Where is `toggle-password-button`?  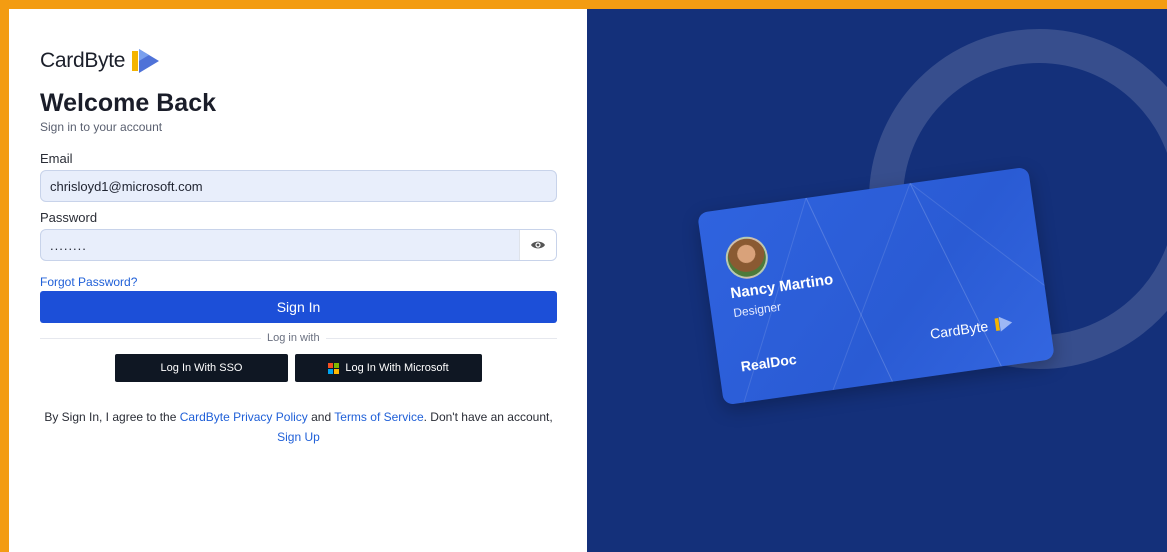 toggle-password-button is located at coordinates (537, 245).